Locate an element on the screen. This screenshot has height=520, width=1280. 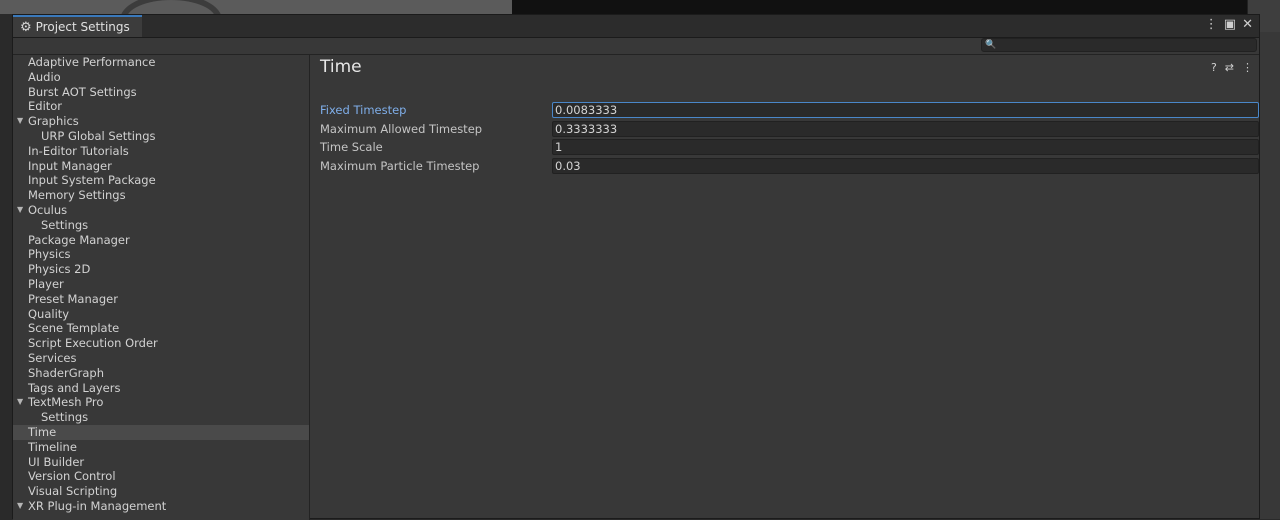
title-bar: ⚙ Project Settings ⋮ ▣ ✕ is located at coordinates (636, 26).